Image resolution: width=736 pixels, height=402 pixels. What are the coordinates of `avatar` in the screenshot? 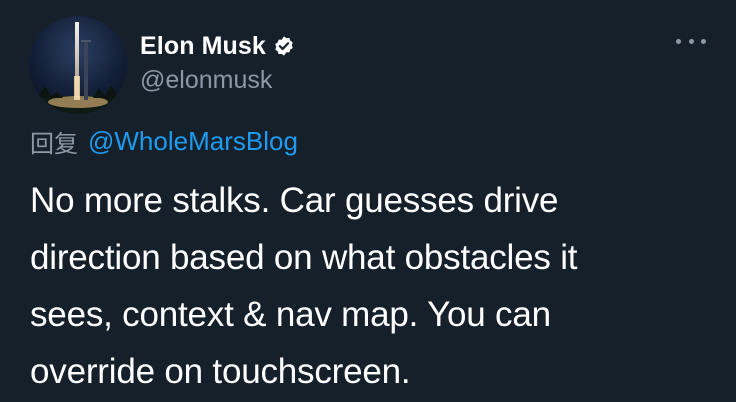 It's located at (78, 65).